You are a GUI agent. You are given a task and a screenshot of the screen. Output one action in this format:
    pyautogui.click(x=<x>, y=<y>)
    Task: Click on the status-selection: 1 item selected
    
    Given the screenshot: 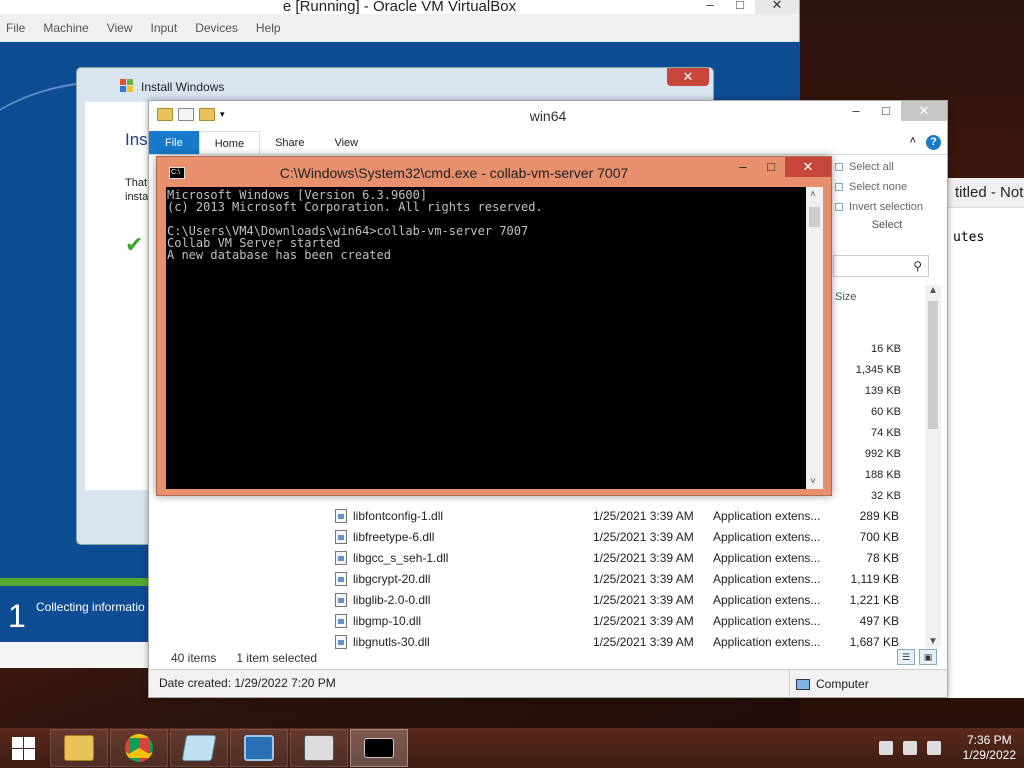 What is the action you would take?
    pyautogui.click(x=277, y=658)
    